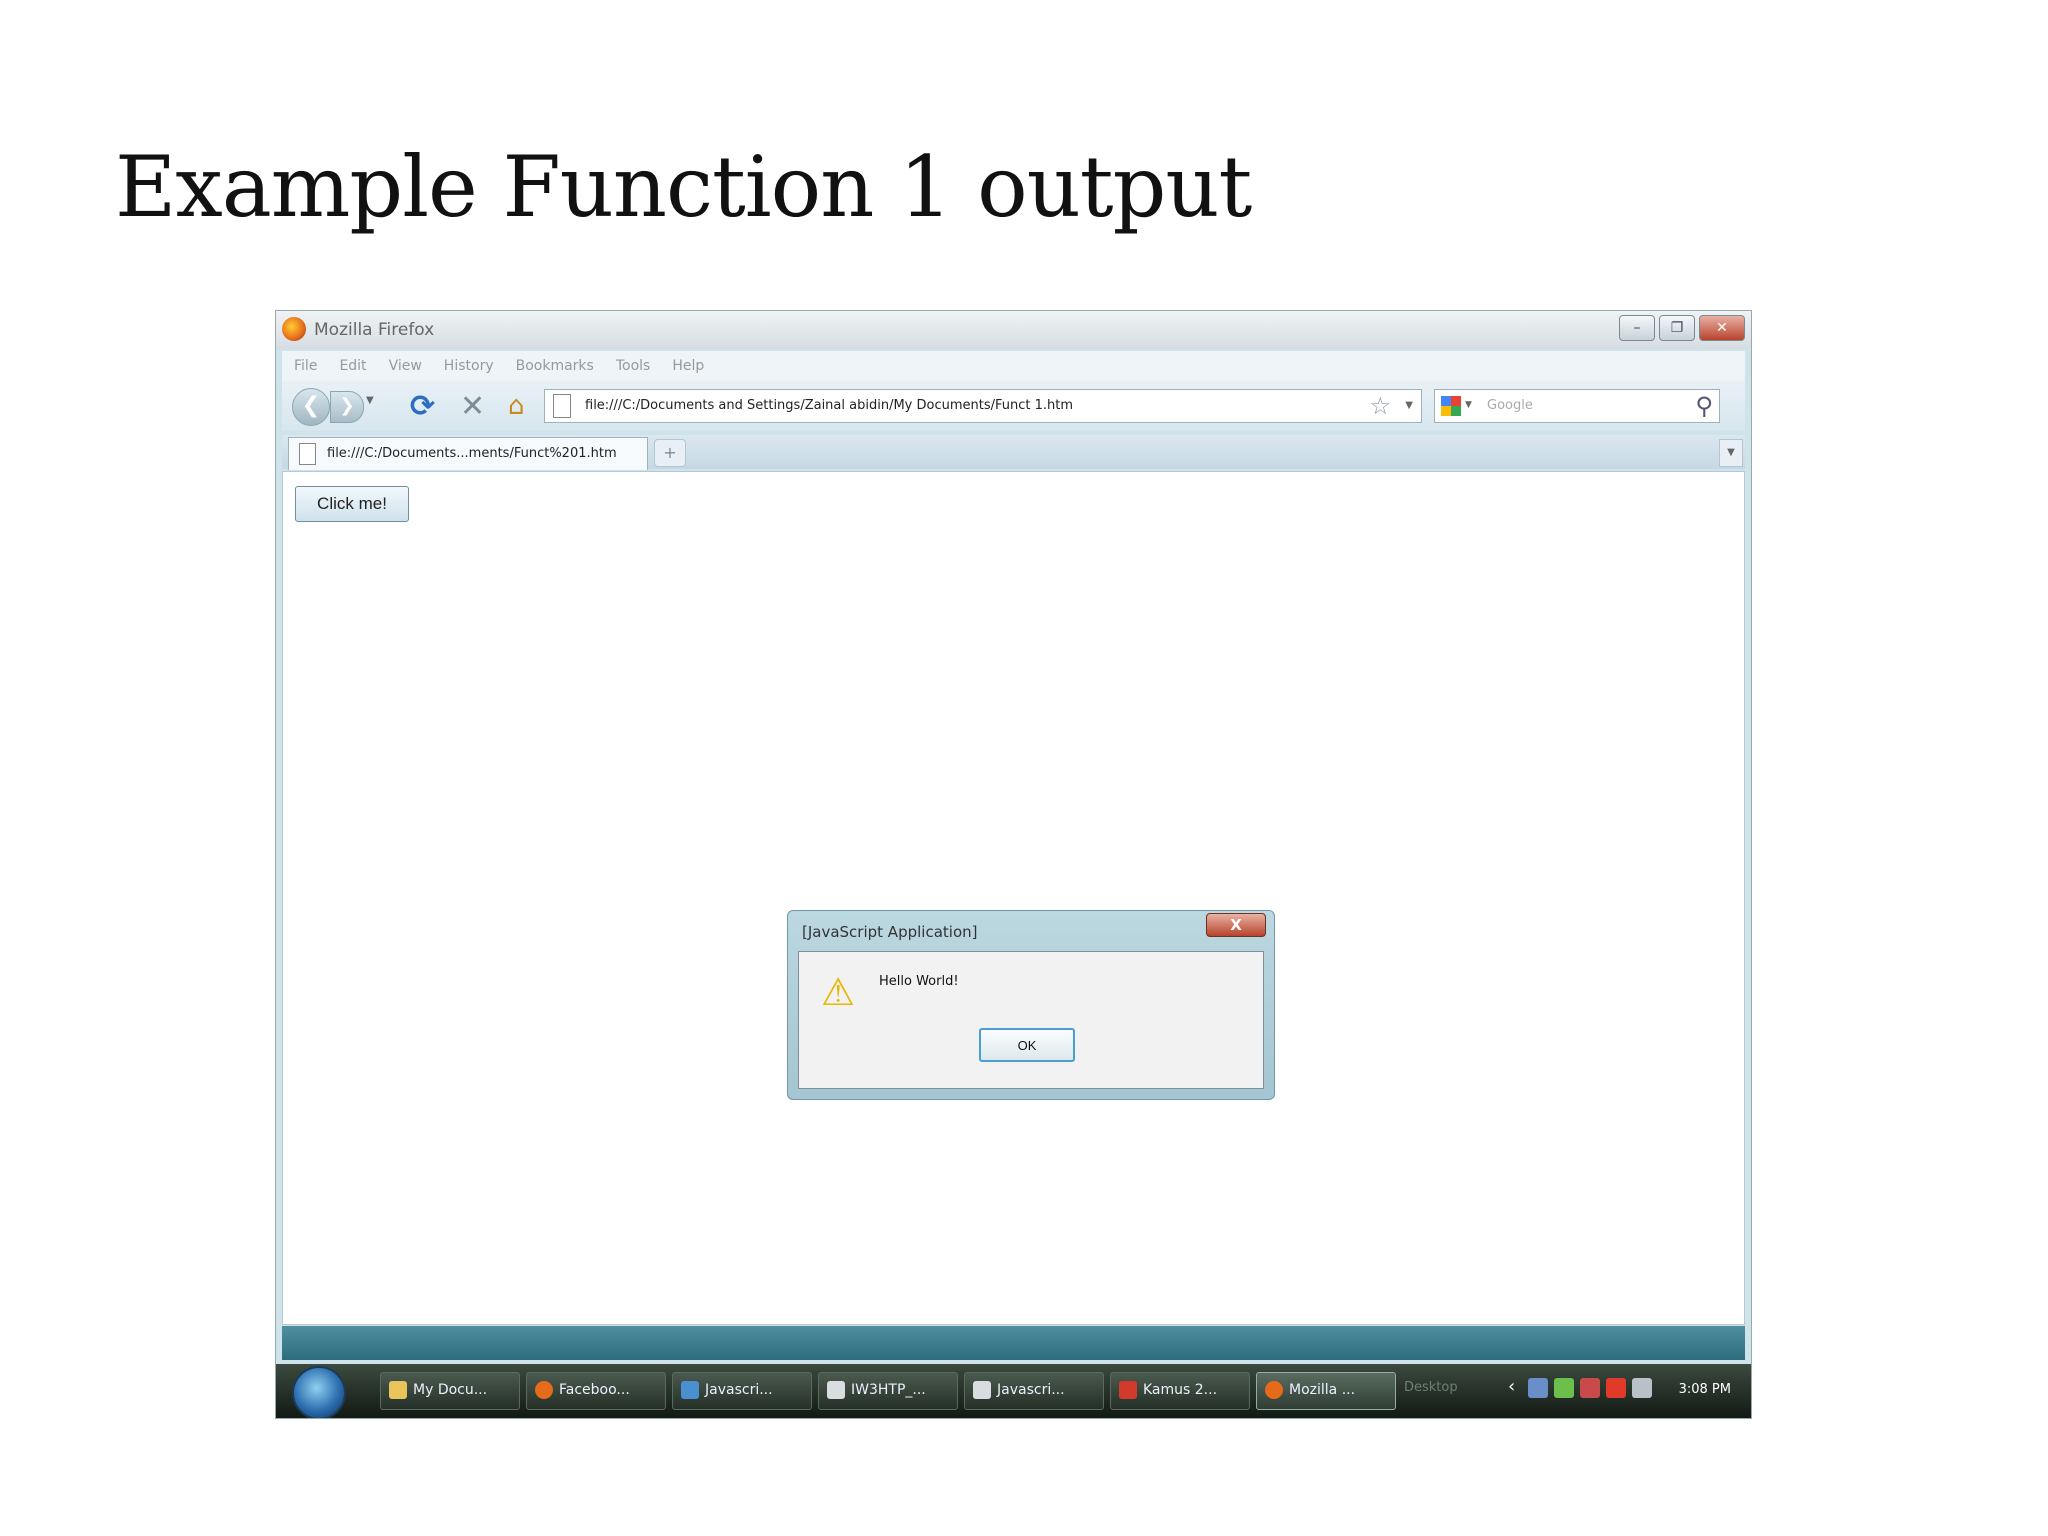  Describe the element at coordinates (1704, 1389) in the screenshot. I see `taskbar-clock: 3:08 PM` at that location.